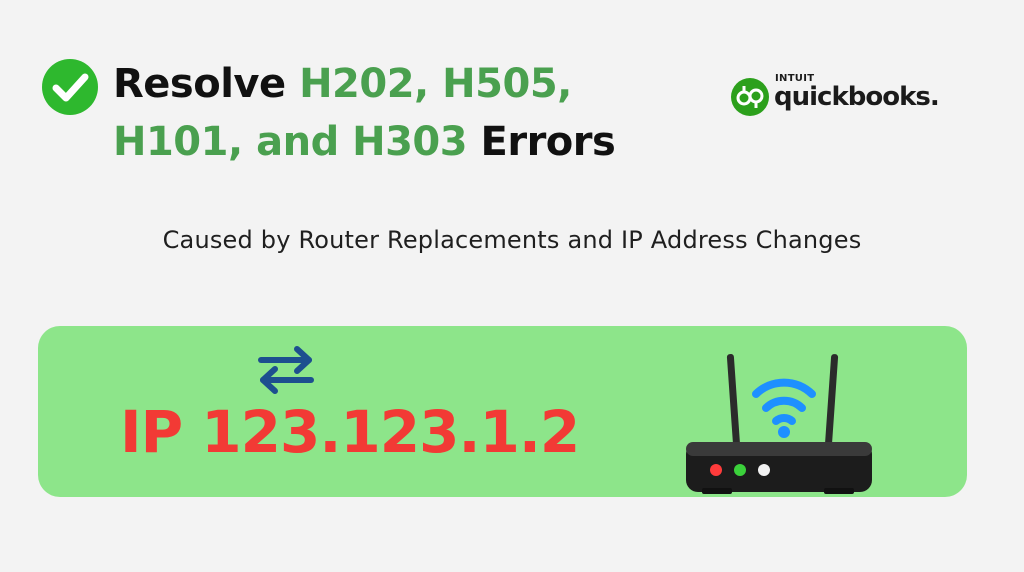 This screenshot has height=572, width=1024. Describe the element at coordinates (70, 87) in the screenshot. I see `check-circle-icon` at that location.